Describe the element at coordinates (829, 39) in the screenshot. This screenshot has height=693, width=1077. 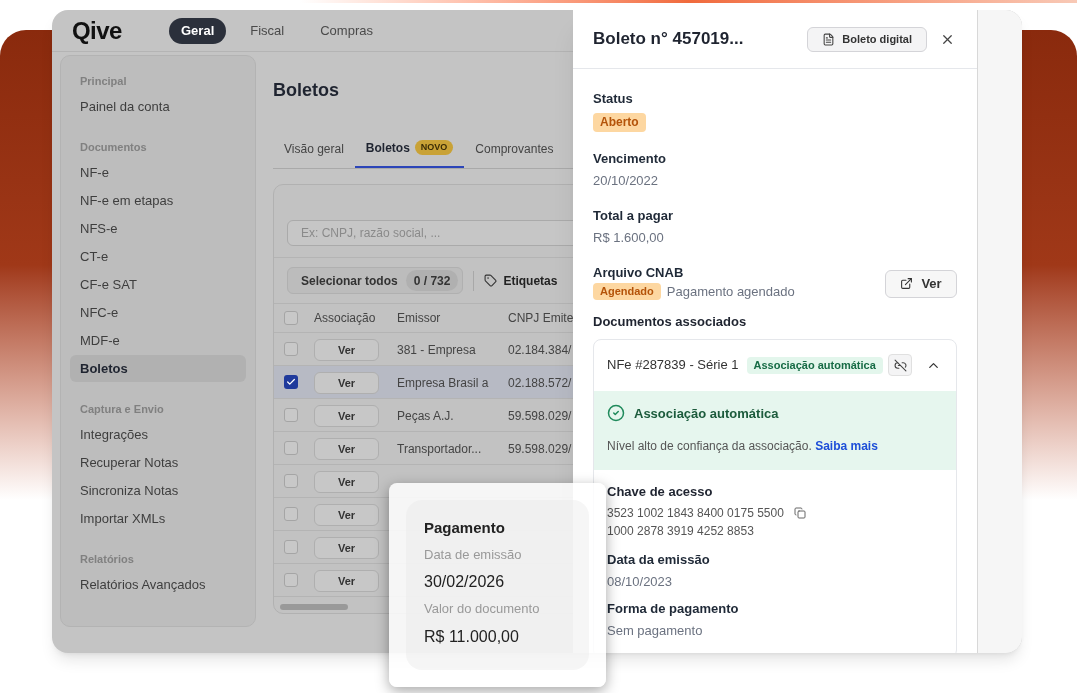
I see `document-icon` at that location.